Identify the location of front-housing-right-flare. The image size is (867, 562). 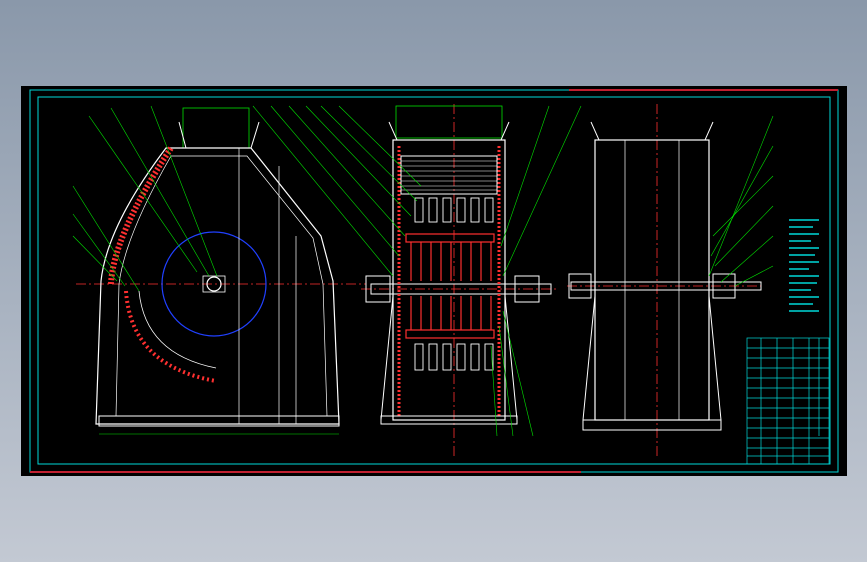
(511, 358).